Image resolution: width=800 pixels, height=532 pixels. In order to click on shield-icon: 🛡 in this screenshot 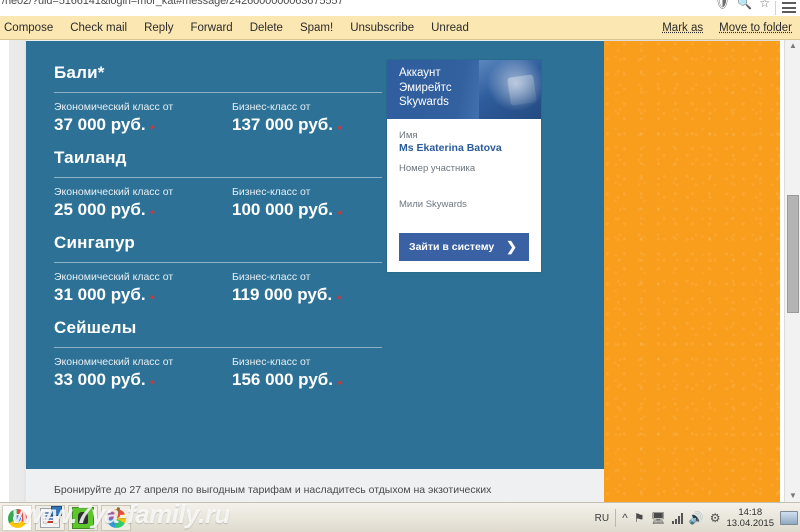, I will do `click(722, 4)`.